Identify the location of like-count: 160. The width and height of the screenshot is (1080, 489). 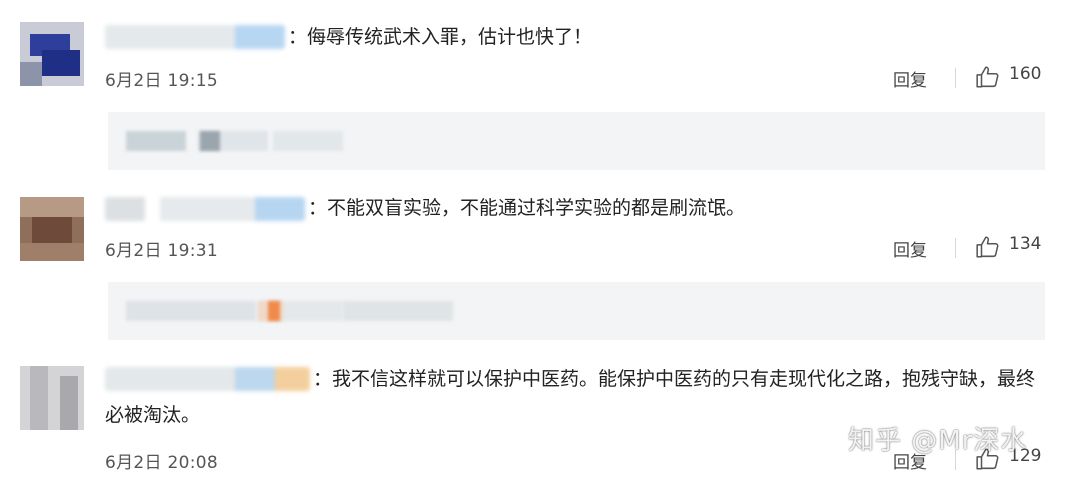
(1025, 74).